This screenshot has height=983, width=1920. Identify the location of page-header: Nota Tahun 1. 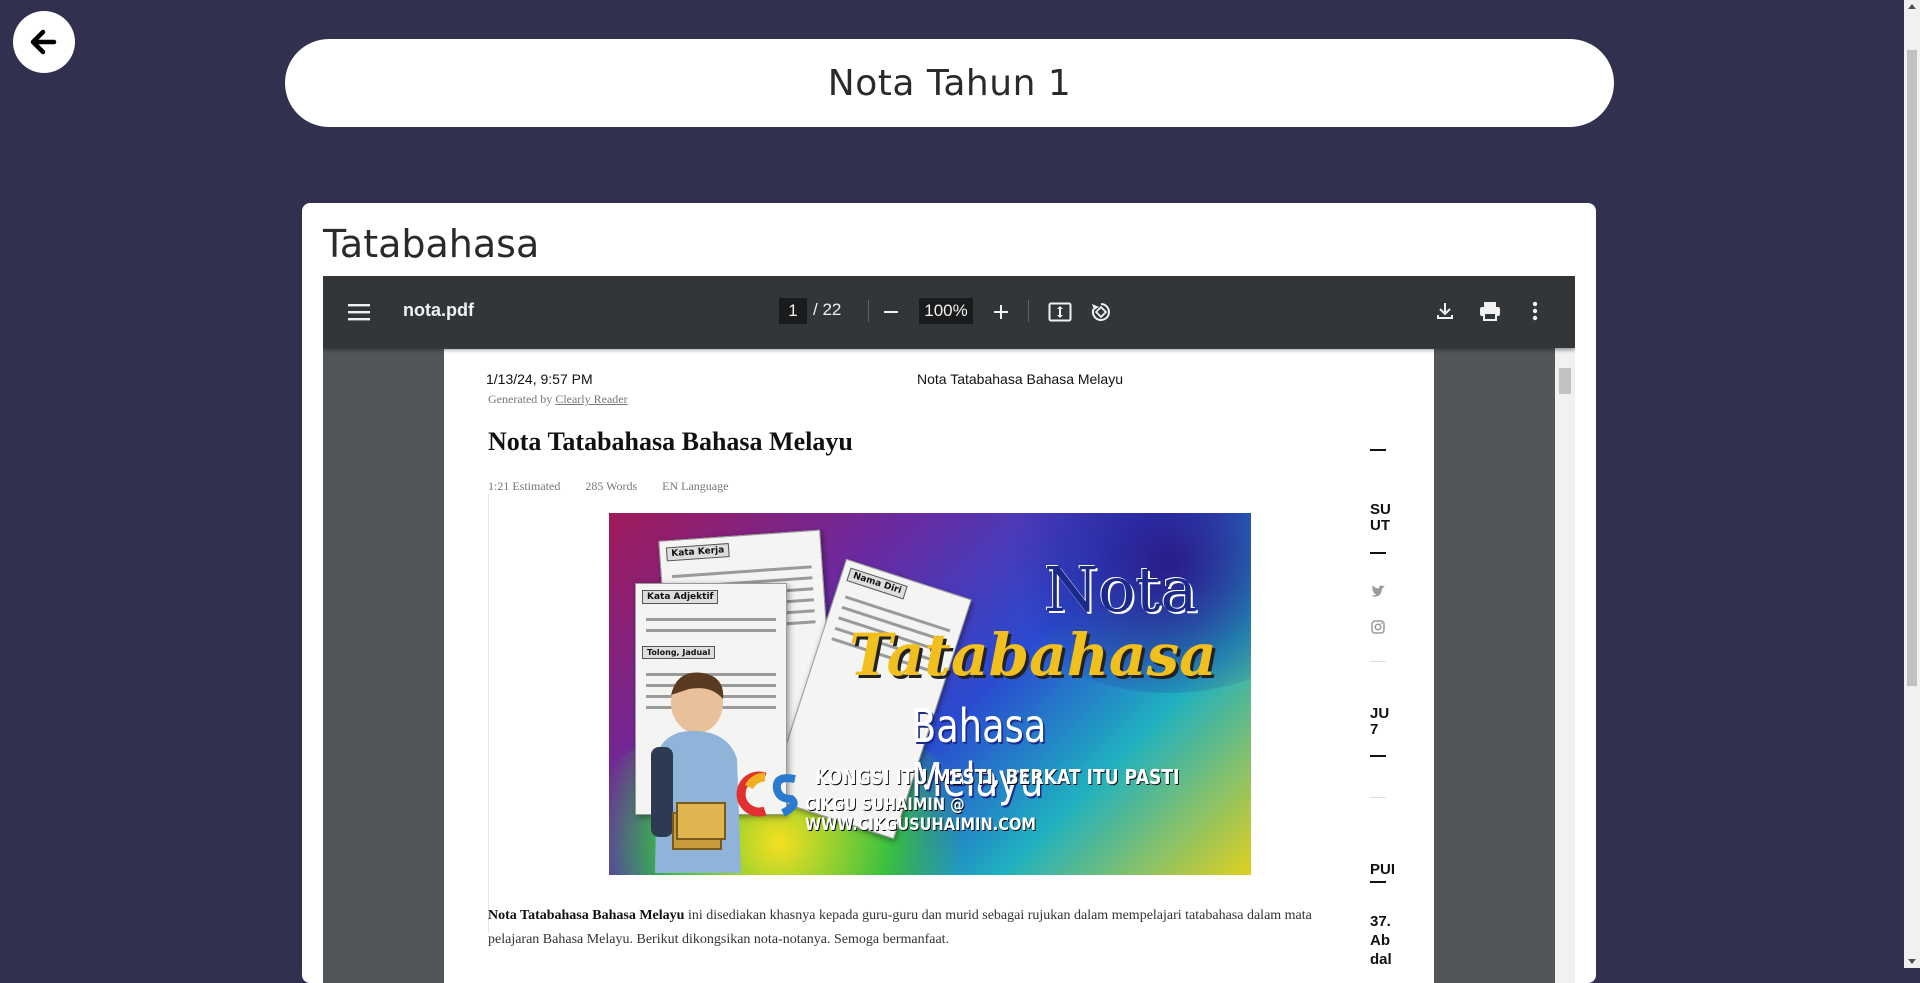
(949, 83).